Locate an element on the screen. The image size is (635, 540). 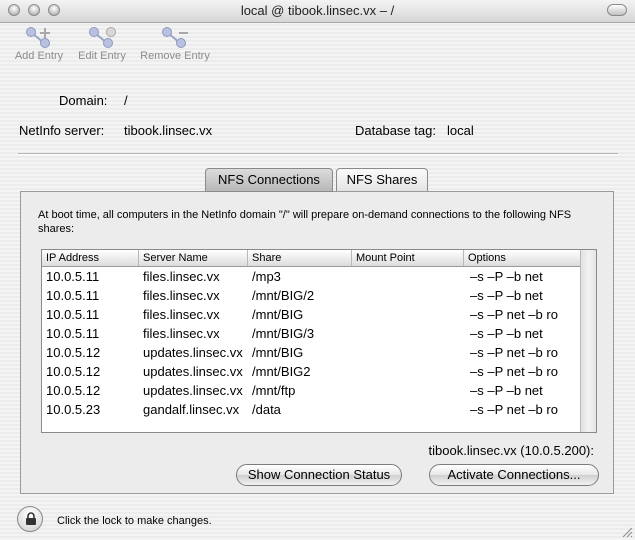
database-tag-value: local is located at coordinates (460, 130).